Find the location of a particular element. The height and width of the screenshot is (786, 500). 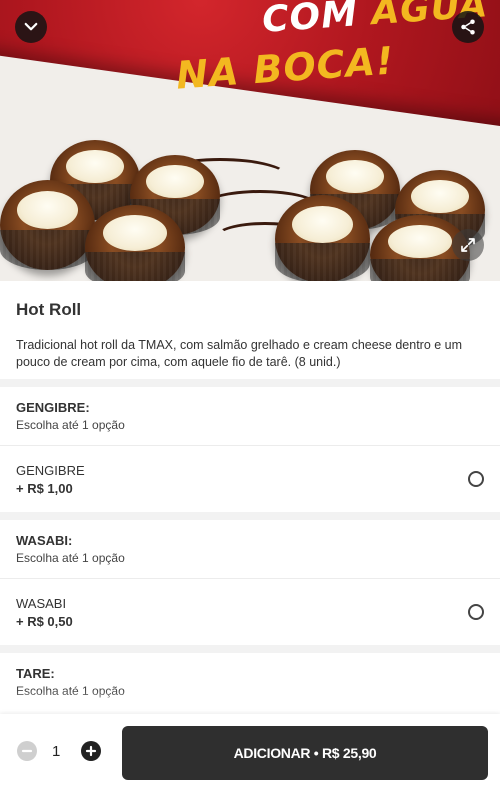

group-subtitle-wasabi: Escolha até 1 opção is located at coordinates (70, 558).